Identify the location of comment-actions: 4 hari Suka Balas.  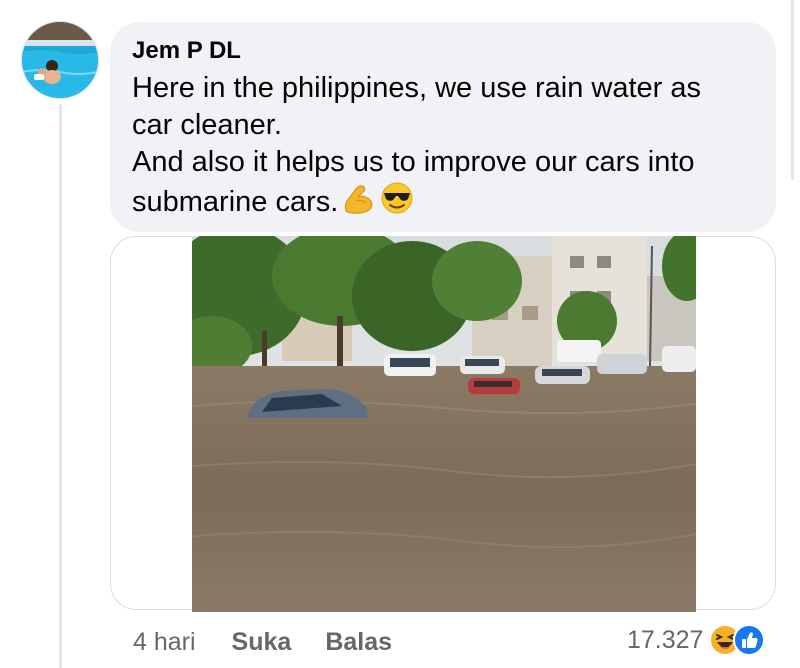
(262, 642).